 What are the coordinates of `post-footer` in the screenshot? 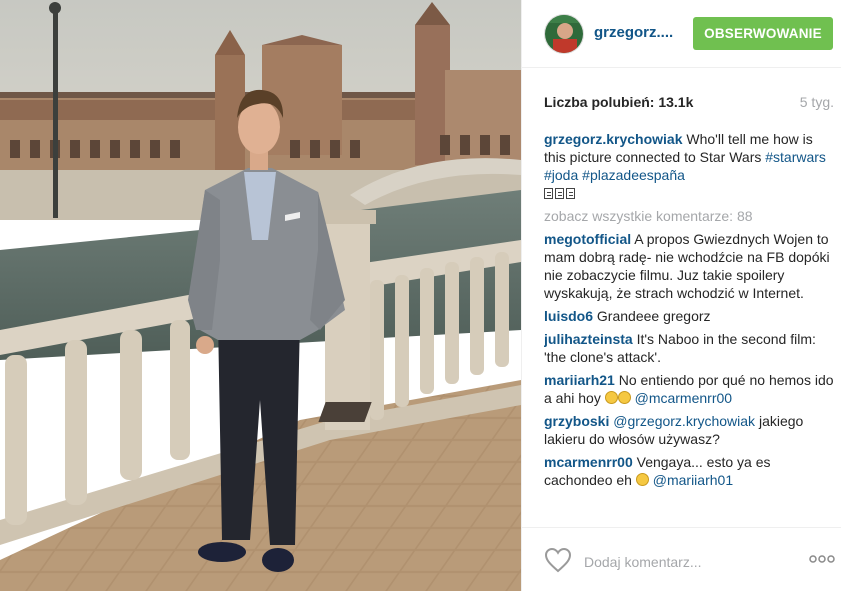 It's located at (681, 559).